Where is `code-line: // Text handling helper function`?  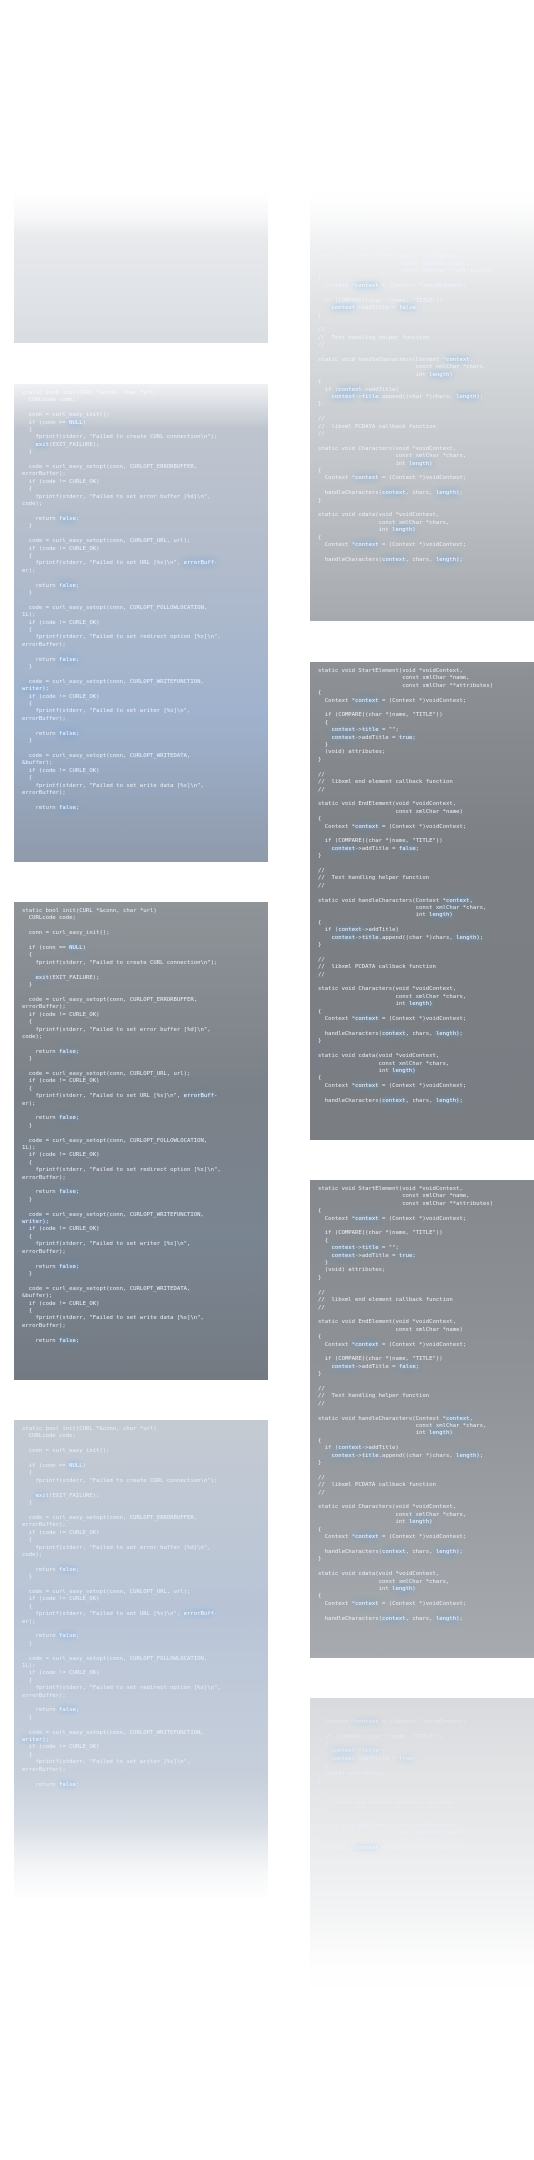
code-line: // Text handling helper function is located at coordinates (374, 337).